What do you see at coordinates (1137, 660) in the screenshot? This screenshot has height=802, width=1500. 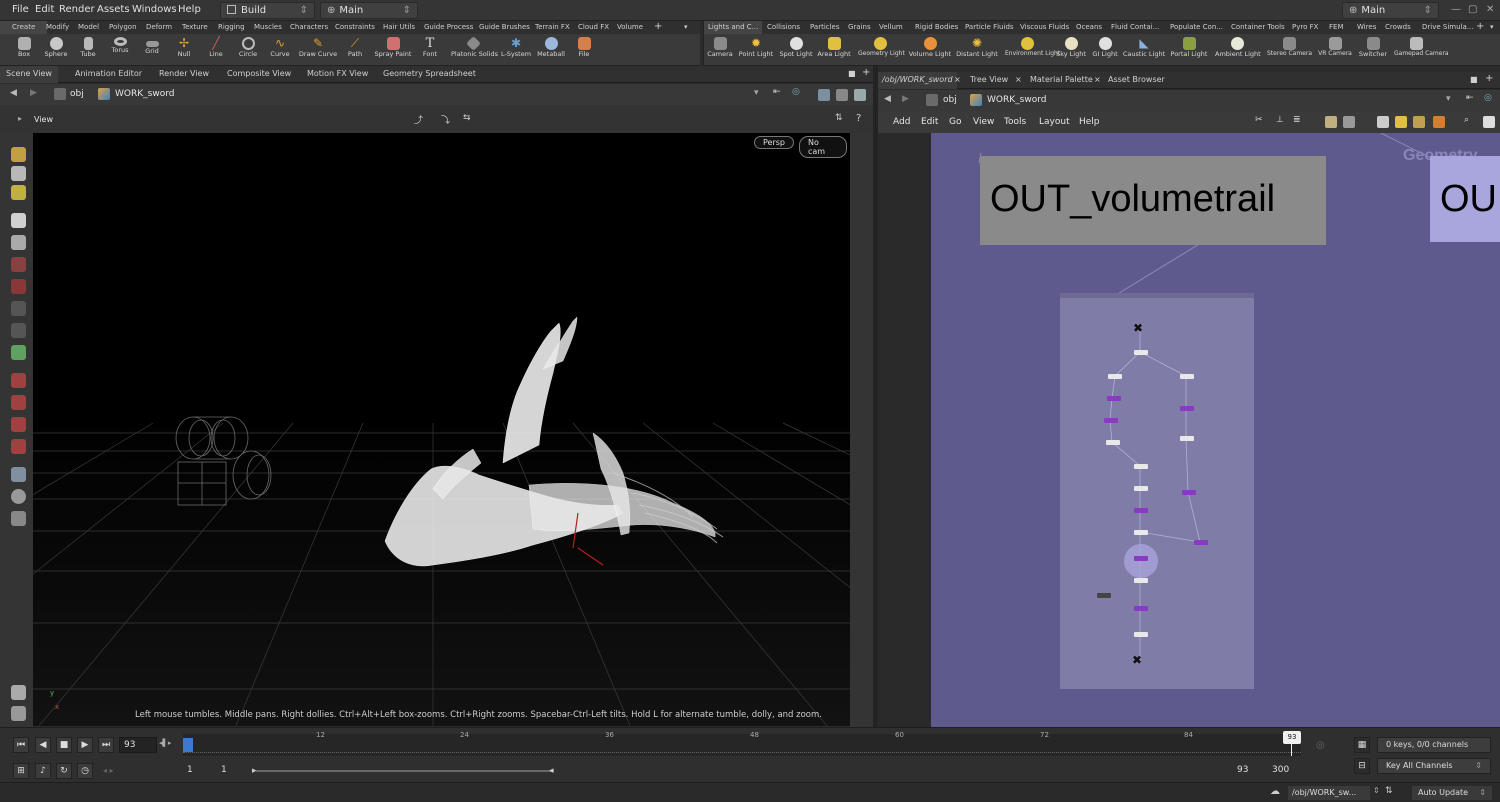 I see `output-node-icon: ✖` at bounding box center [1137, 660].